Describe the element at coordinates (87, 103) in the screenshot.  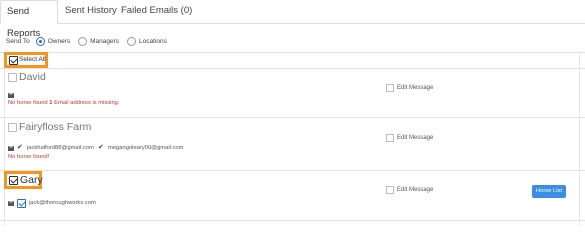
I see `error-email-missing: Email address is missing.` at that location.